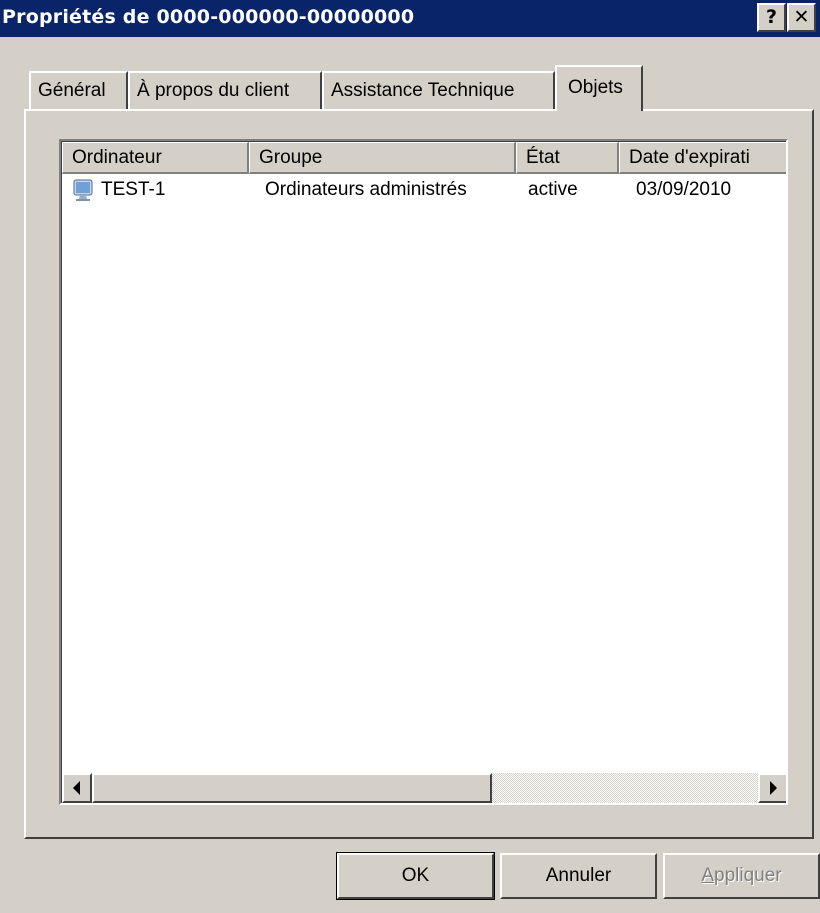  Describe the element at coordinates (567, 158) in the screenshot. I see `column-header-state: État` at that location.